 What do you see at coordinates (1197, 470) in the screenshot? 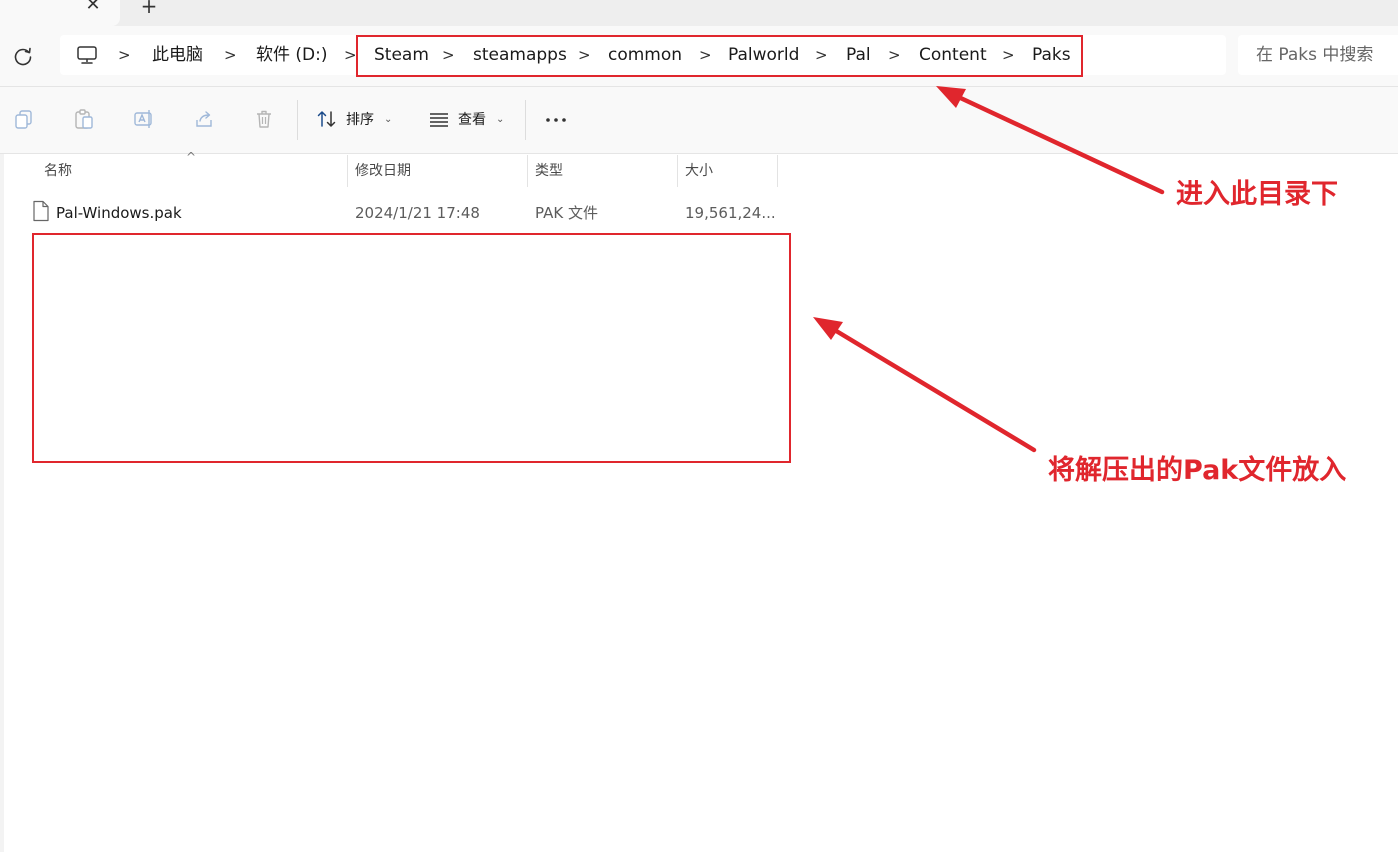
I see `annotation-place-pak: 将解压出的Pak文件放入` at bounding box center [1197, 470].